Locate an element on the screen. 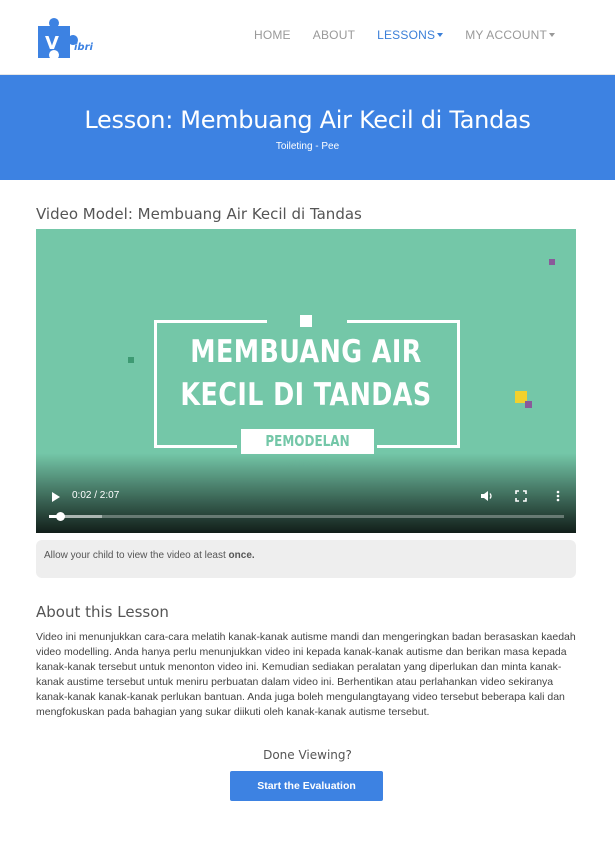 The image size is (615, 841). nav-home: HOME is located at coordinates (272, 35).